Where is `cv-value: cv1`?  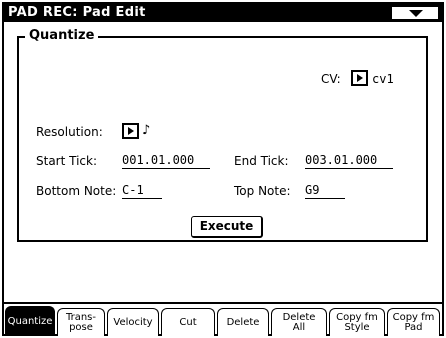 cv-value: cv1 is located at coordinates (383, 79).